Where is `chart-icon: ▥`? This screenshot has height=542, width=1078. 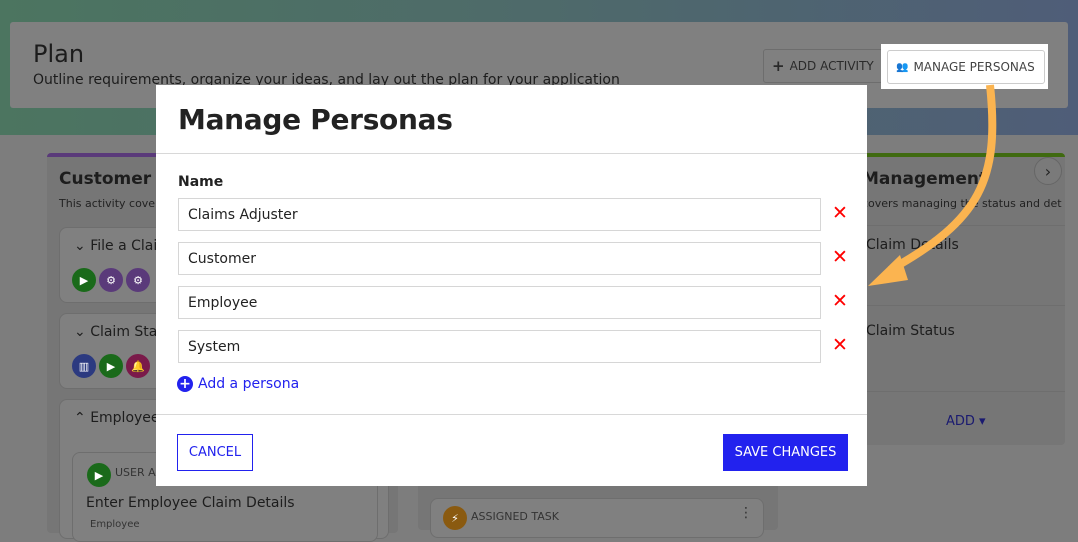 chart-icon: ▥ is located at coordinates (84, 366).